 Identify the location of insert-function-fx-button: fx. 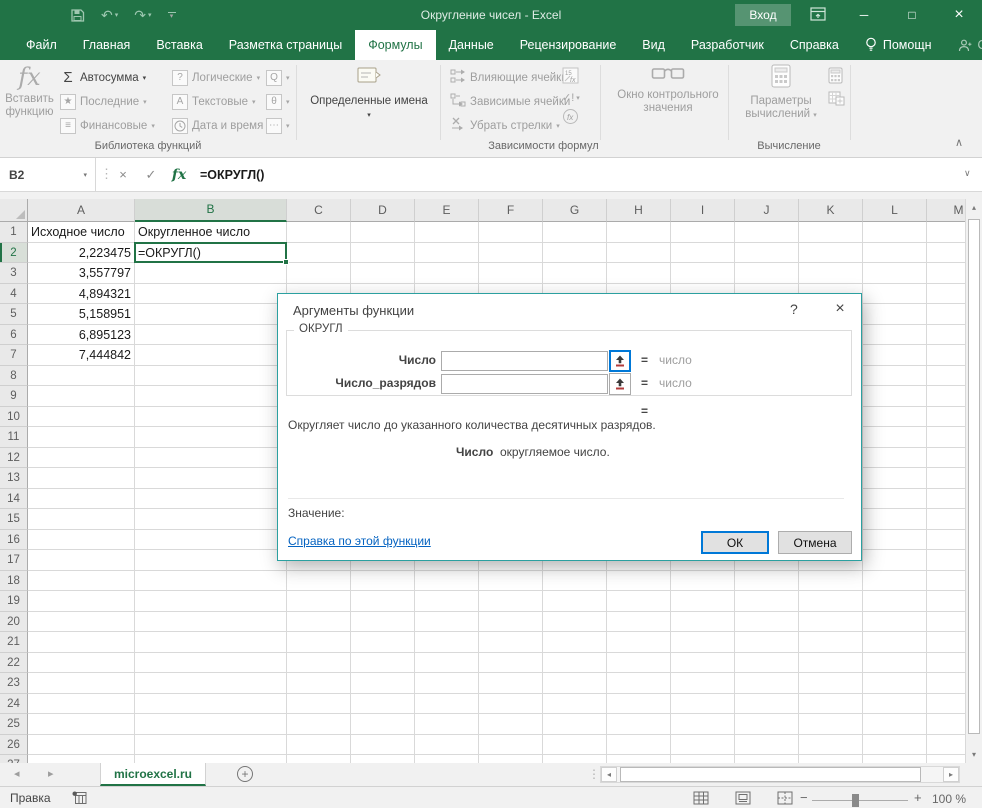
(179, 174).